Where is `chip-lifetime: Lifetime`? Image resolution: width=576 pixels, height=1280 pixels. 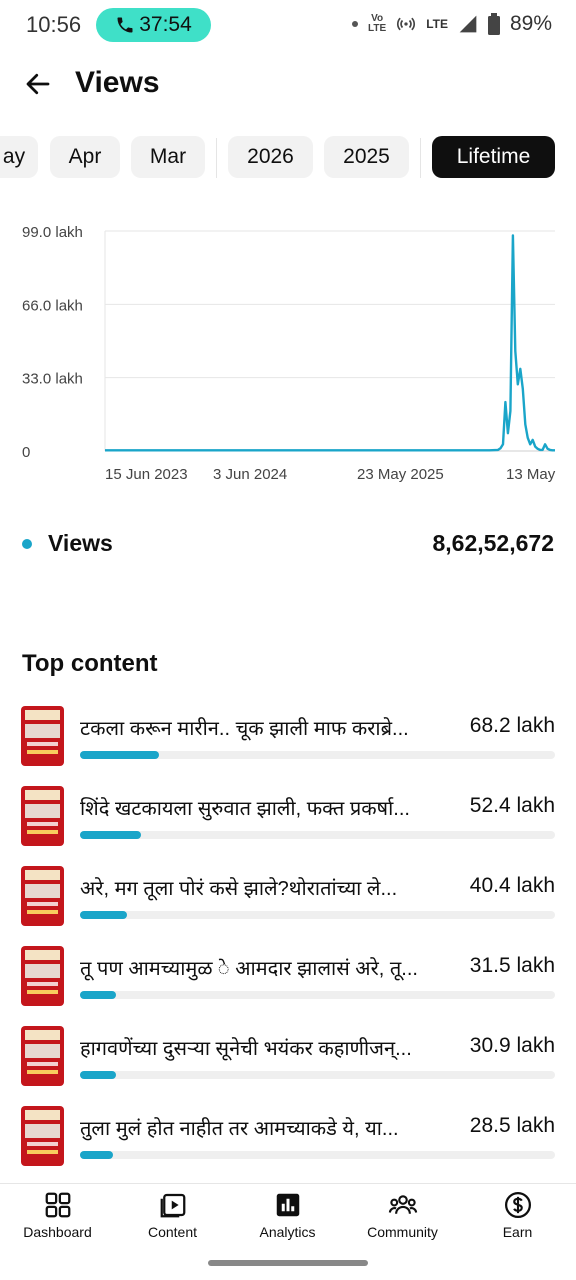 chip-lifetime: Lifetime is located at coordinates (493, 157).